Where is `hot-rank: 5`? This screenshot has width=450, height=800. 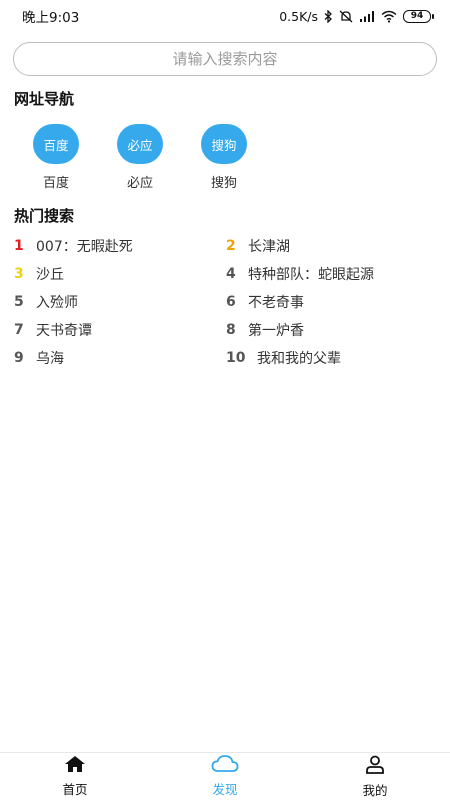
hot-rank: 5 is located at coordinates (19, 302).